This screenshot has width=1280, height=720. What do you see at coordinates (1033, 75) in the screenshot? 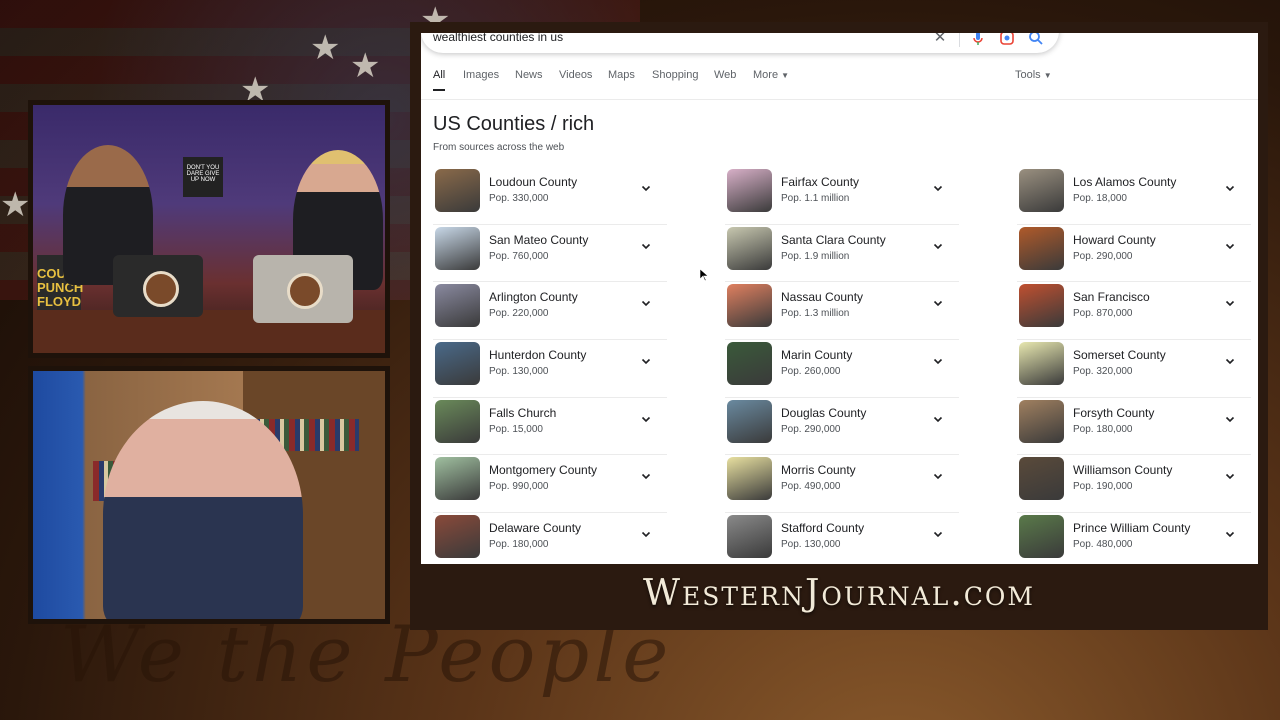
I see `tools-button: Tools ▼` at bounding box center [1033, 75].